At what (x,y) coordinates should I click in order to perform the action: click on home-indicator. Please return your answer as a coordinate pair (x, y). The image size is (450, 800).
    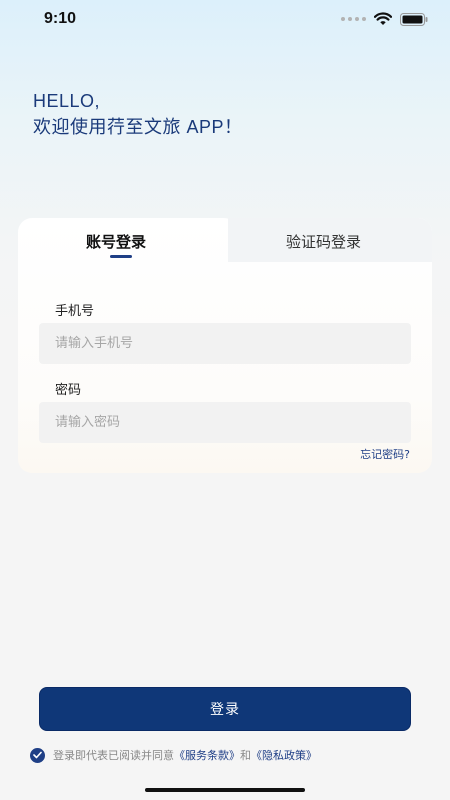
    Looking at the image, I should click on (225, 790).